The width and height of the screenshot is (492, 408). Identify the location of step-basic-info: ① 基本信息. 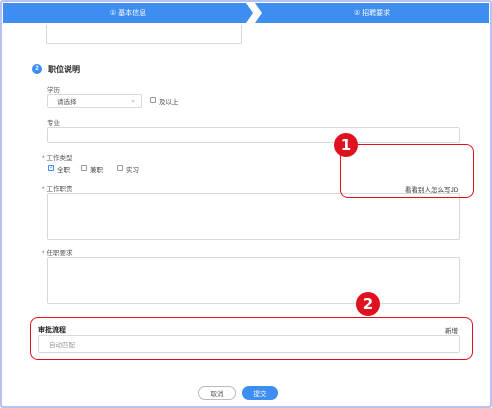
(128, 13).